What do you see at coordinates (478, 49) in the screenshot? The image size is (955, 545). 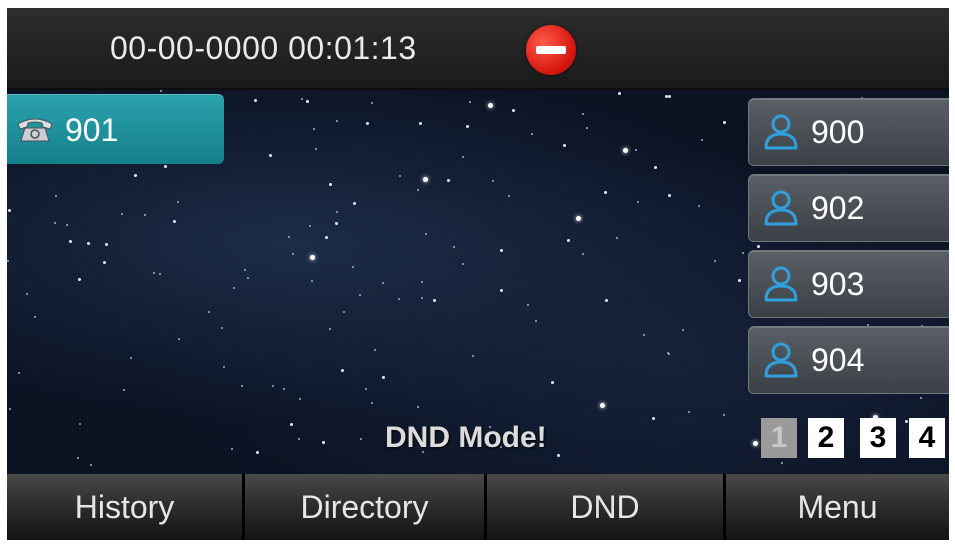 I see `status-bar: 00-00-0000 00:01:13` at bounding box center [478, 49].